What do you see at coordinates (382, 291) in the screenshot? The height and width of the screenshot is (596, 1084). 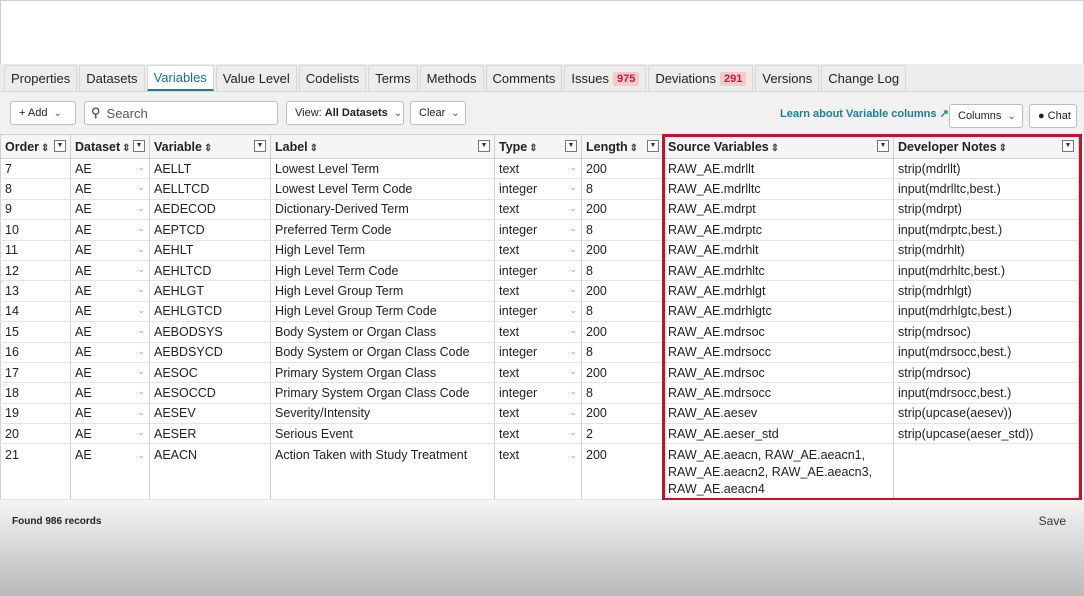 I see `cell-label: High Level Group Term` at bounding box center [382, 291].